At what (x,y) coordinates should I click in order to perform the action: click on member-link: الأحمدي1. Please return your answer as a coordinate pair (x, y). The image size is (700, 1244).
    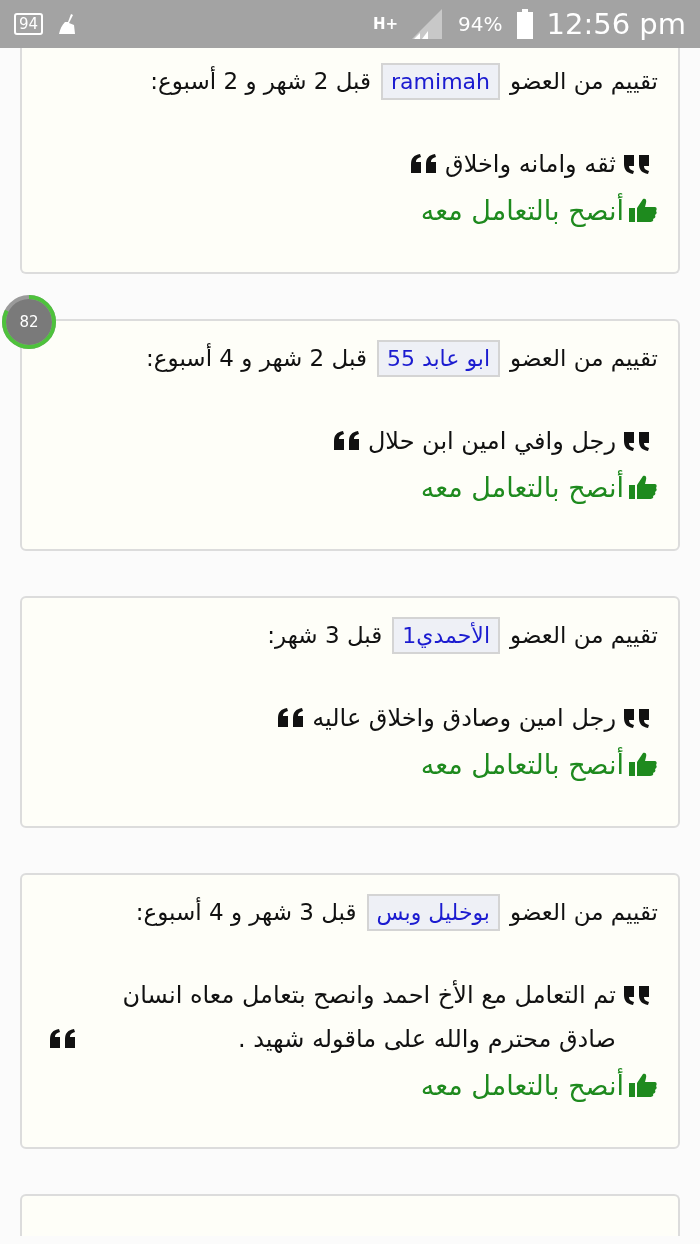
    Looking at the image, I should click on (446, 635).